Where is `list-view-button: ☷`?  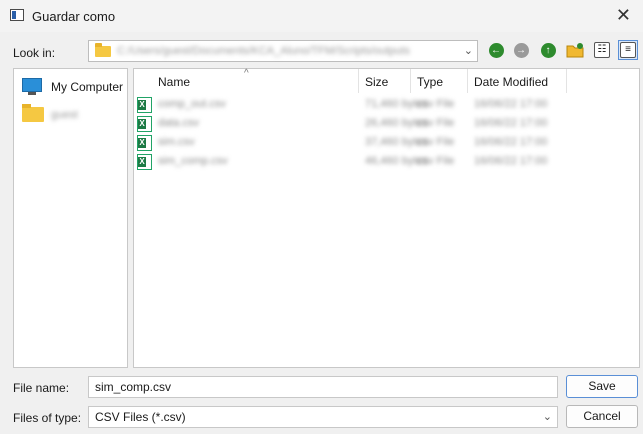 list-view-button: ☷ is located at coordinates (602, 50).